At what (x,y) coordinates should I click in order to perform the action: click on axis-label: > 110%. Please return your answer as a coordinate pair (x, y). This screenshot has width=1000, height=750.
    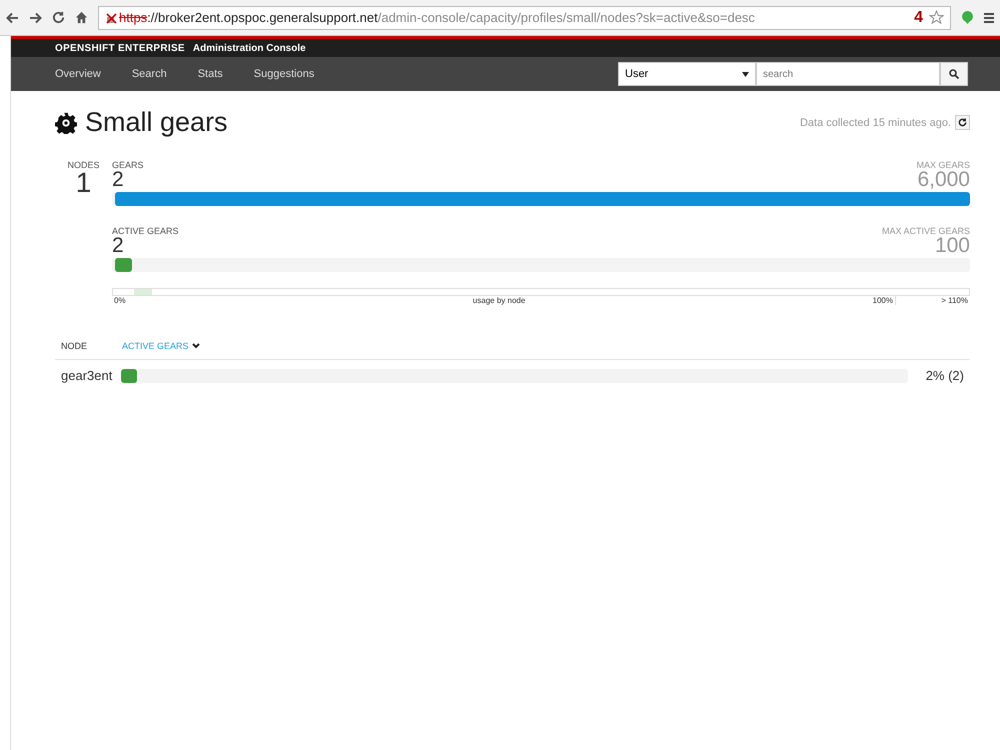
    Looking at the image, I should click on (932, 300).